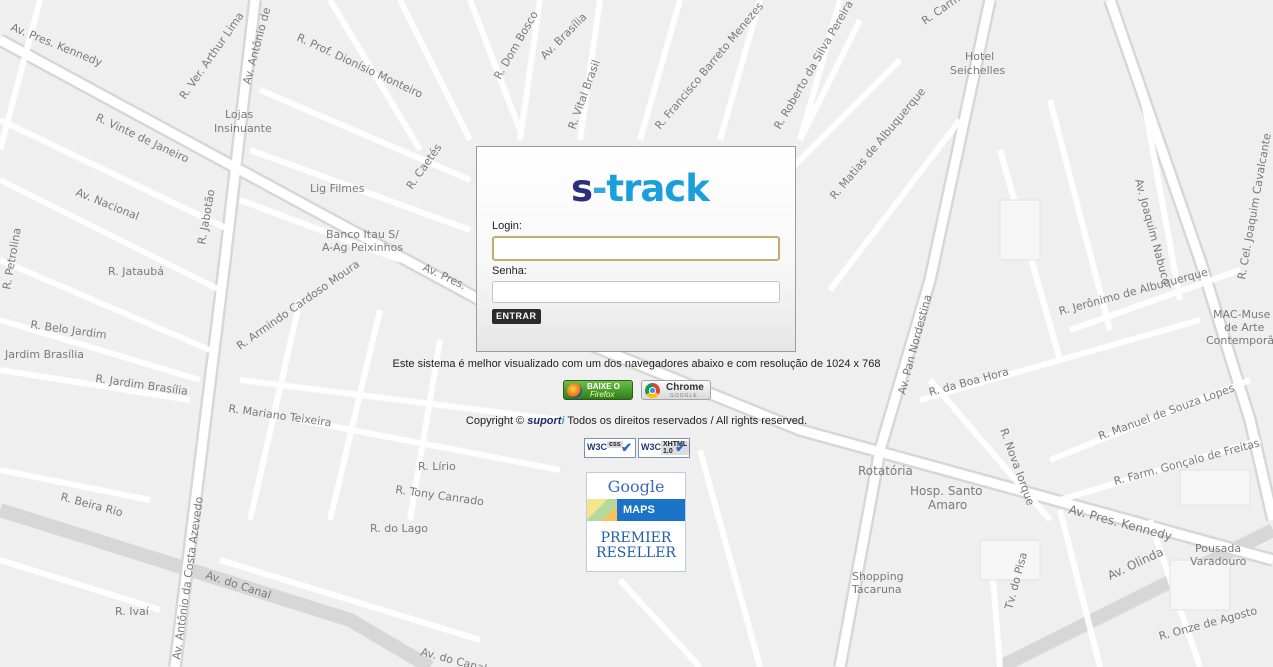 This screenshot has height=667, width=1273. What do you see at coordinates (597, 447) in the screenshot?
I see `w3c-css-badge-w3c: W3C` at bounding box center [597, 447].